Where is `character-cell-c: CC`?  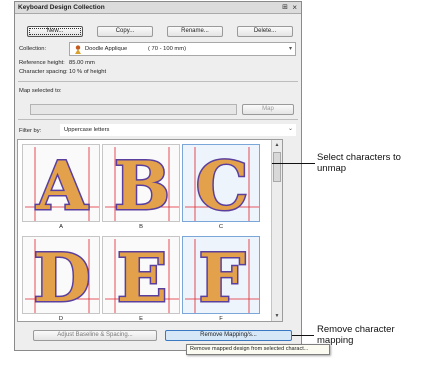 character-cell-c: CC is located at coordinates (221, 190).